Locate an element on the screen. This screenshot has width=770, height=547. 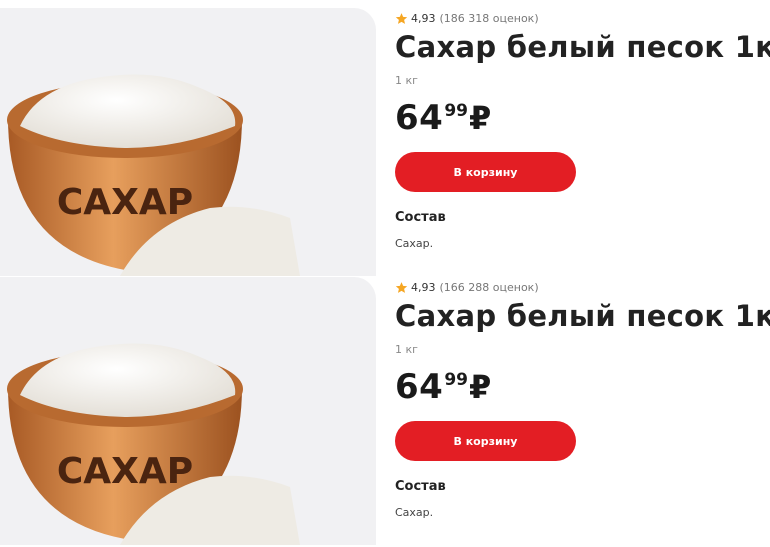
reviews-count: (186 318 оценок) is located at coordinates (489, 18).